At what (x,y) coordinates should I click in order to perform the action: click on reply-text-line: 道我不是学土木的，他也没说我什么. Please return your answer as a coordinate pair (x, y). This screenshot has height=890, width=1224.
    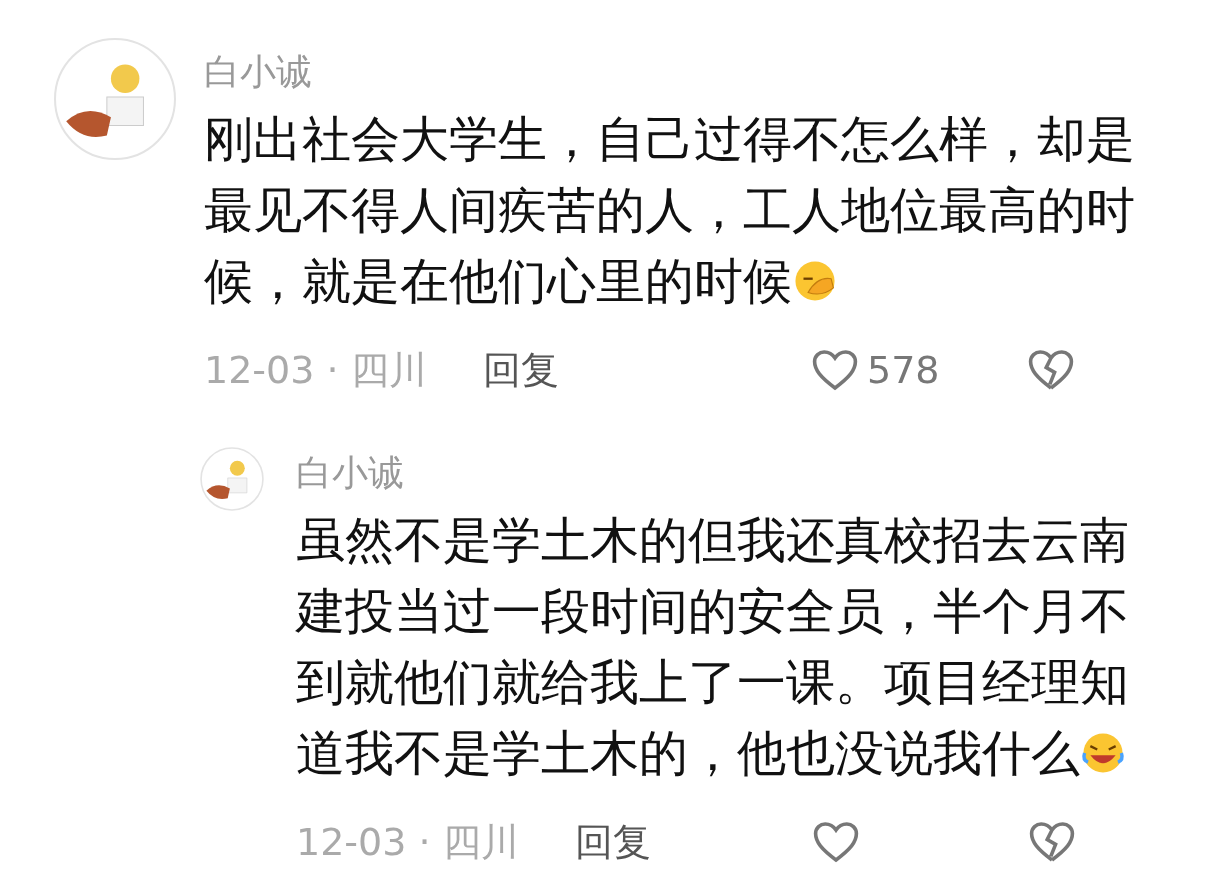
    Looking at the image, I should click on (688, 753).